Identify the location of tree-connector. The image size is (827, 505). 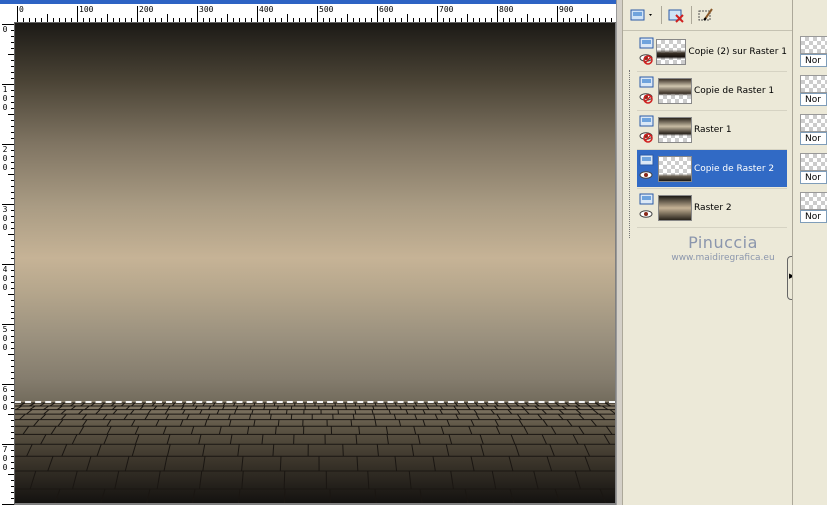
(629, 154).